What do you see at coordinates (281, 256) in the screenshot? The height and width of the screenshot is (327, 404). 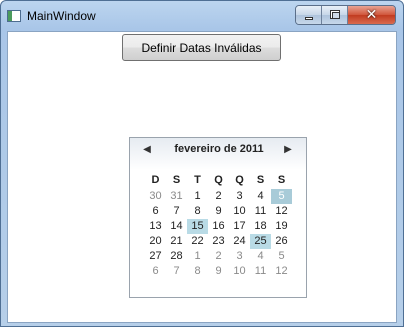 I see `calendar-day: 5` at bounding box center [281, 256].